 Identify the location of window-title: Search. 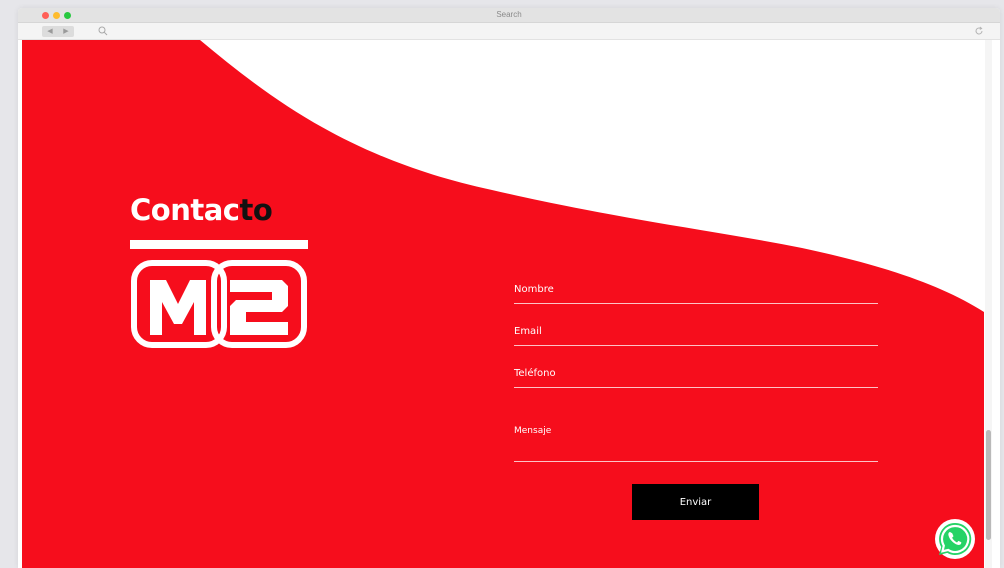
(509, 14).